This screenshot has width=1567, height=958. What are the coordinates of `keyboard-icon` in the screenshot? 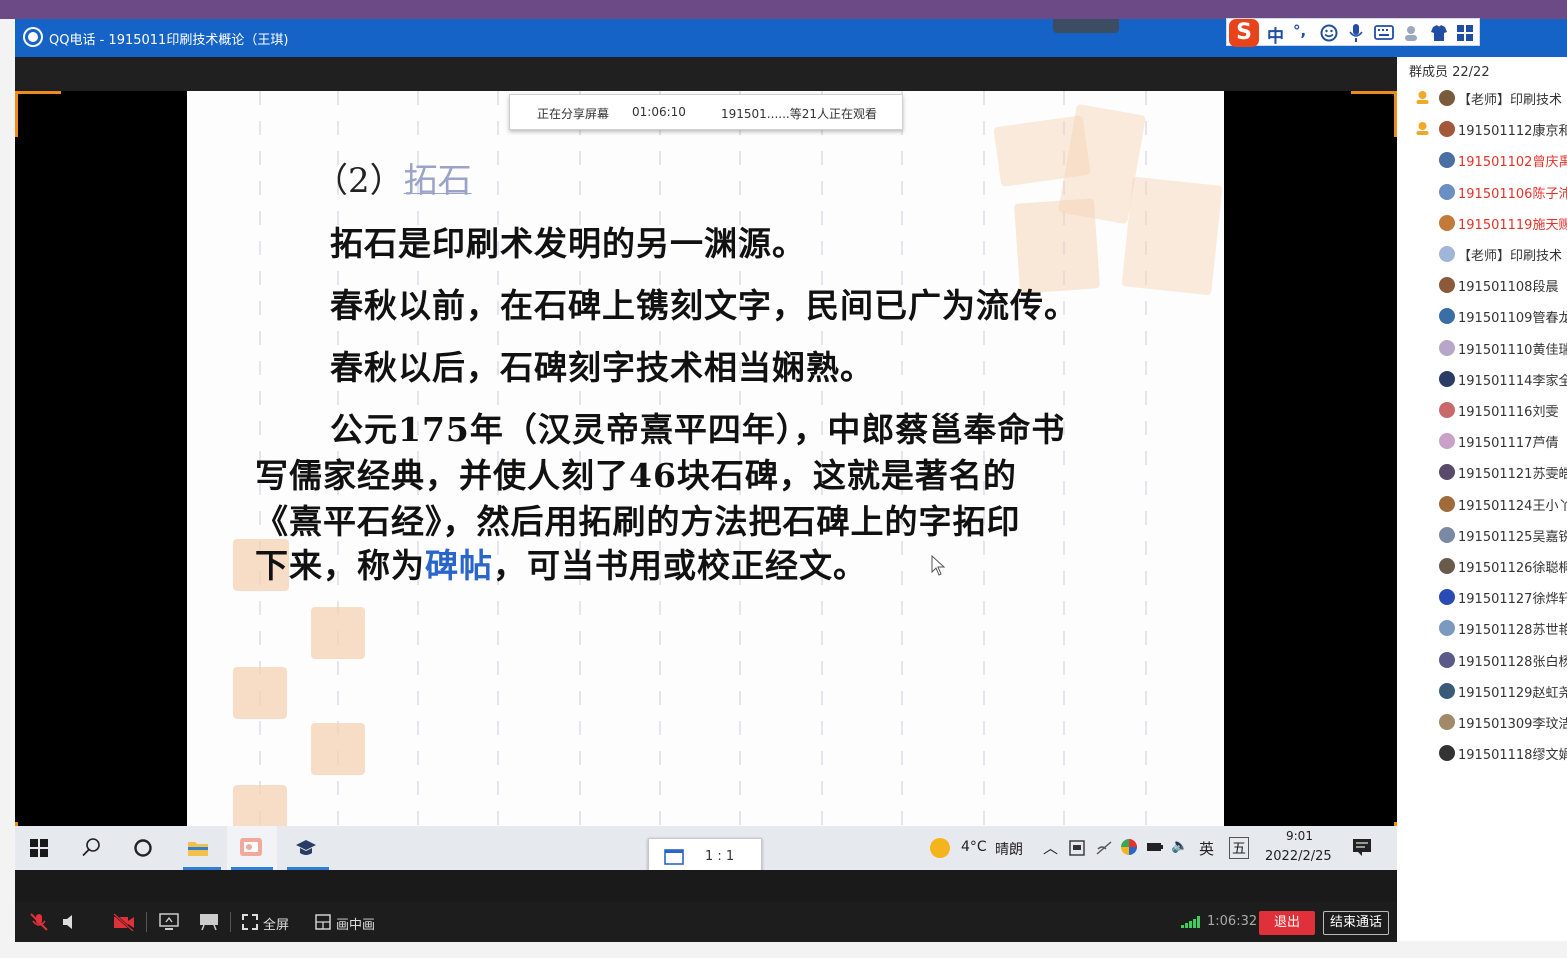 It's located at (1384, 32).